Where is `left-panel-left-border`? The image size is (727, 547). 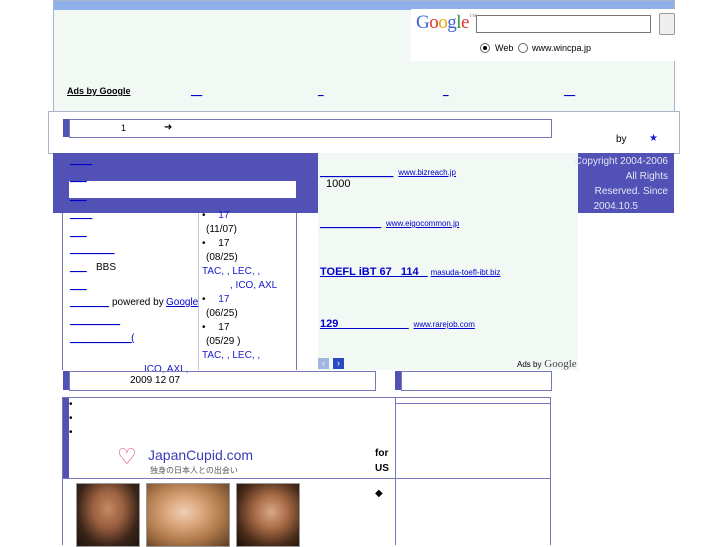 left-panel-left-border is located at coordinates (62, 291).